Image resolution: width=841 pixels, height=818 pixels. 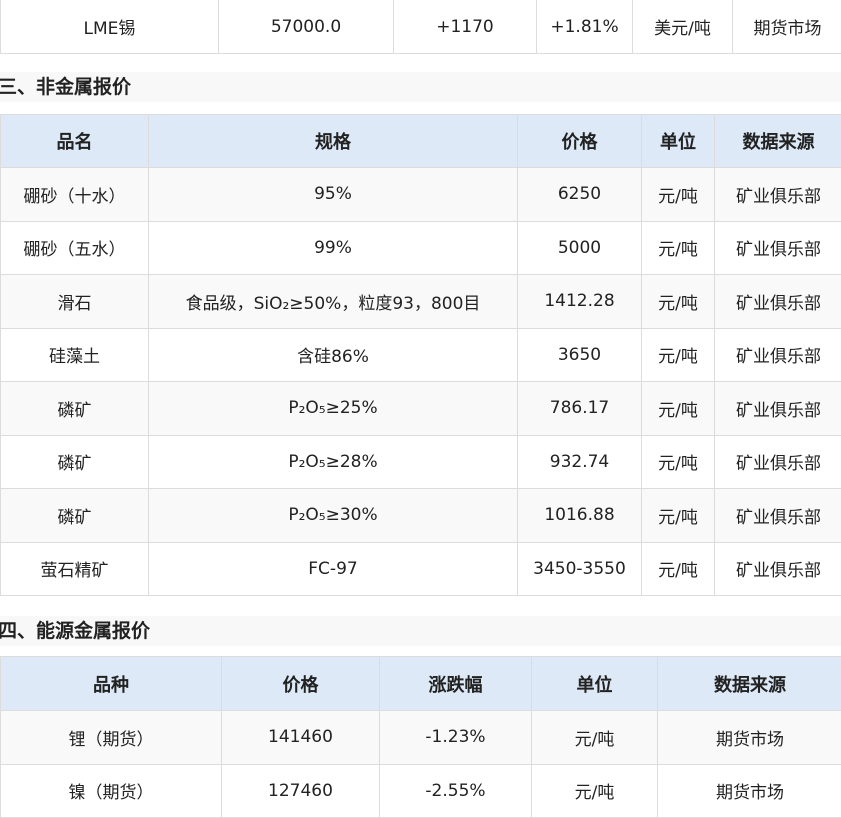 What do you see at coordinates (333, 302) in the screenshot?
I see `cell-spec: 食品级，SiO₂≥50%，粒度93，800目` at bounding box center [333, 302].